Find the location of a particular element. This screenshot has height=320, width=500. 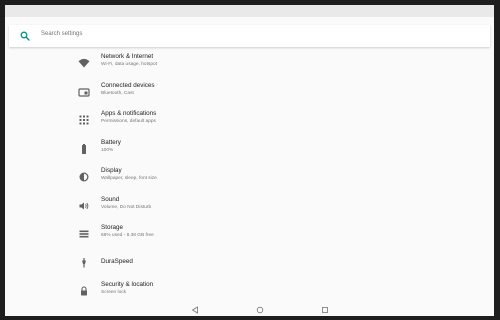

item-subtitle: Wi-Fi, data usage, hotspot is located at coordinates (129, 64).